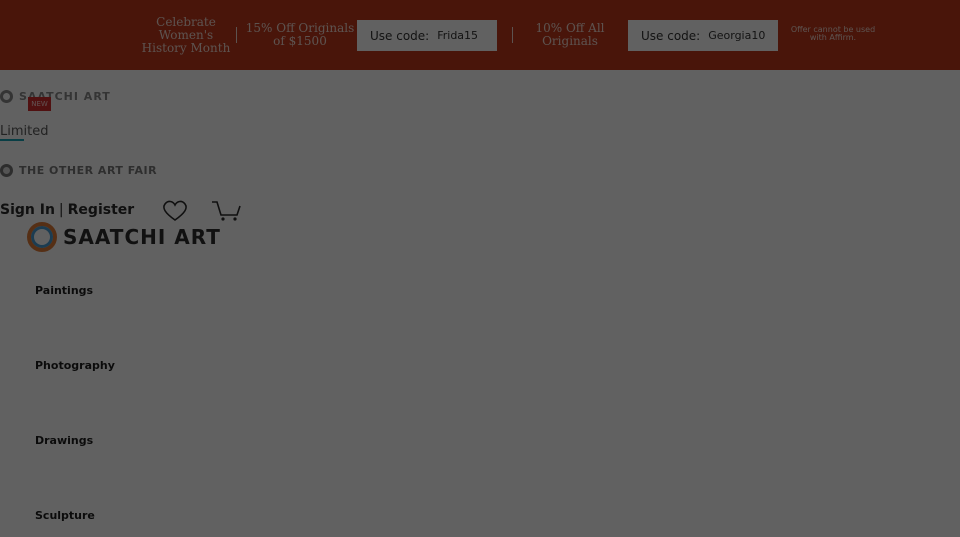 Image resolution: width=960 pixels, height=537 pixels. What do you see at coordinates (24, 131) in the screenshot?
I see `limited-link: Limited` at bounding box center [24, 131].